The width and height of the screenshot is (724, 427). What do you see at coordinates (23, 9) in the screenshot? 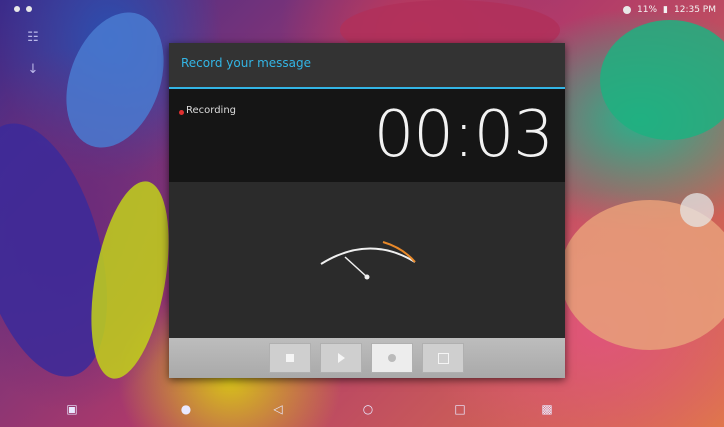
I see `notification-icons` at bounding box center [23, 9].